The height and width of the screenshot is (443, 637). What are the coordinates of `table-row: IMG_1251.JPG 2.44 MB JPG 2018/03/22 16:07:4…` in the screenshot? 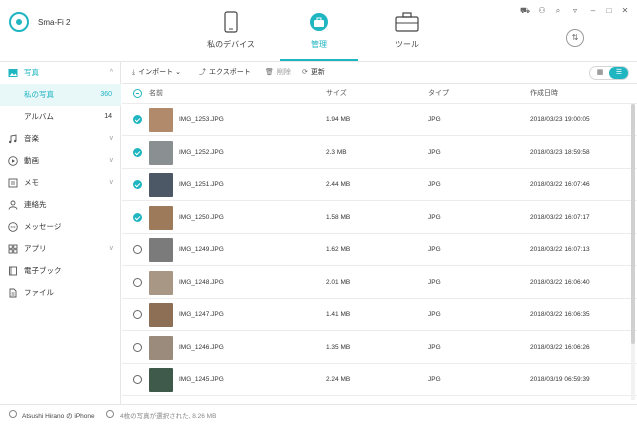 It's located at (379, 185).